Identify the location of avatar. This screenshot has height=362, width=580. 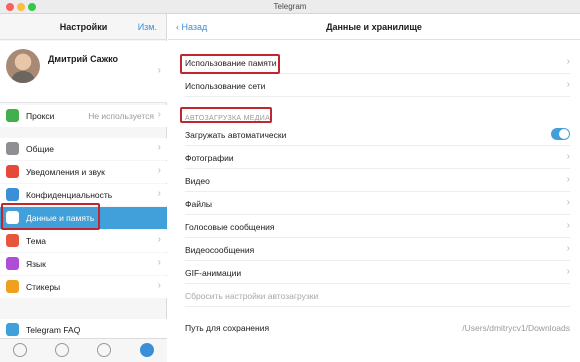
(23, 66).